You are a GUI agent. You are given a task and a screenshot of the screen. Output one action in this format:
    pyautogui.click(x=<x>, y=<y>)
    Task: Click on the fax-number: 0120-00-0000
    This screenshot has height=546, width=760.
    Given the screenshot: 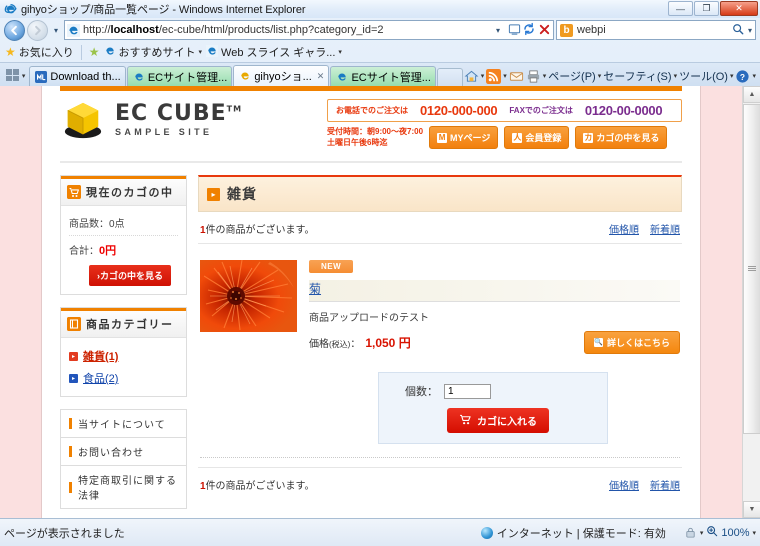 What is the action you would take?
    pyautogui.click(x=623, y=110)
    